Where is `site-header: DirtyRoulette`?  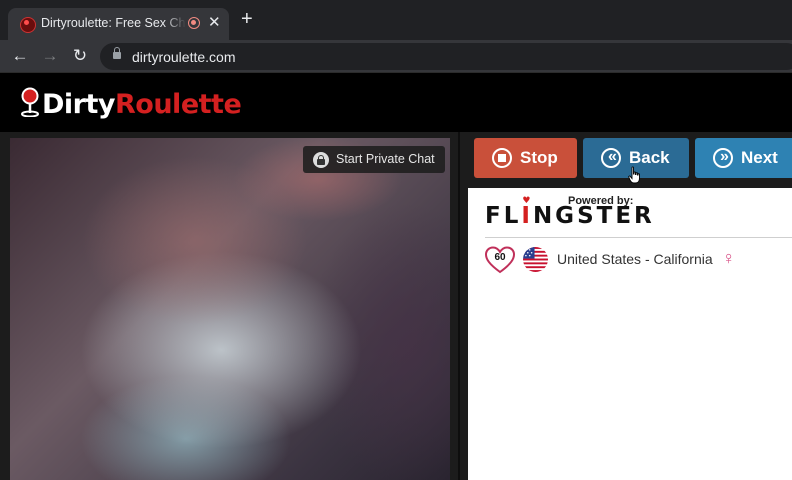 site-header: DirtyRoulette is located at coordinates (396, 102).